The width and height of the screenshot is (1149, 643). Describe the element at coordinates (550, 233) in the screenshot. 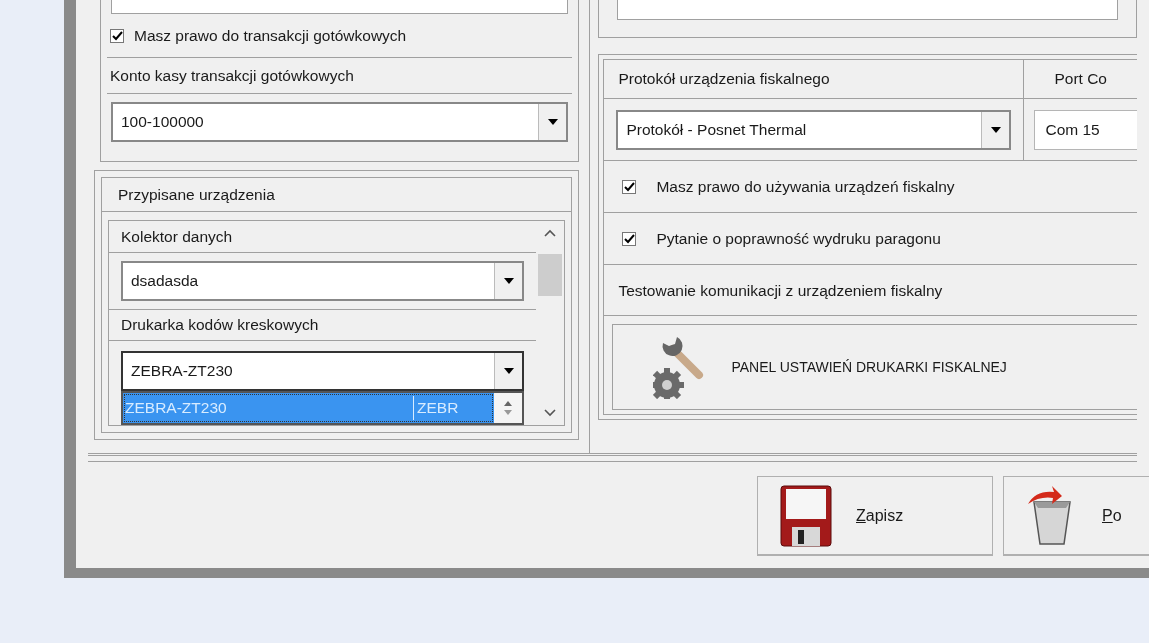

I see `scroll-up-icon` at that location.